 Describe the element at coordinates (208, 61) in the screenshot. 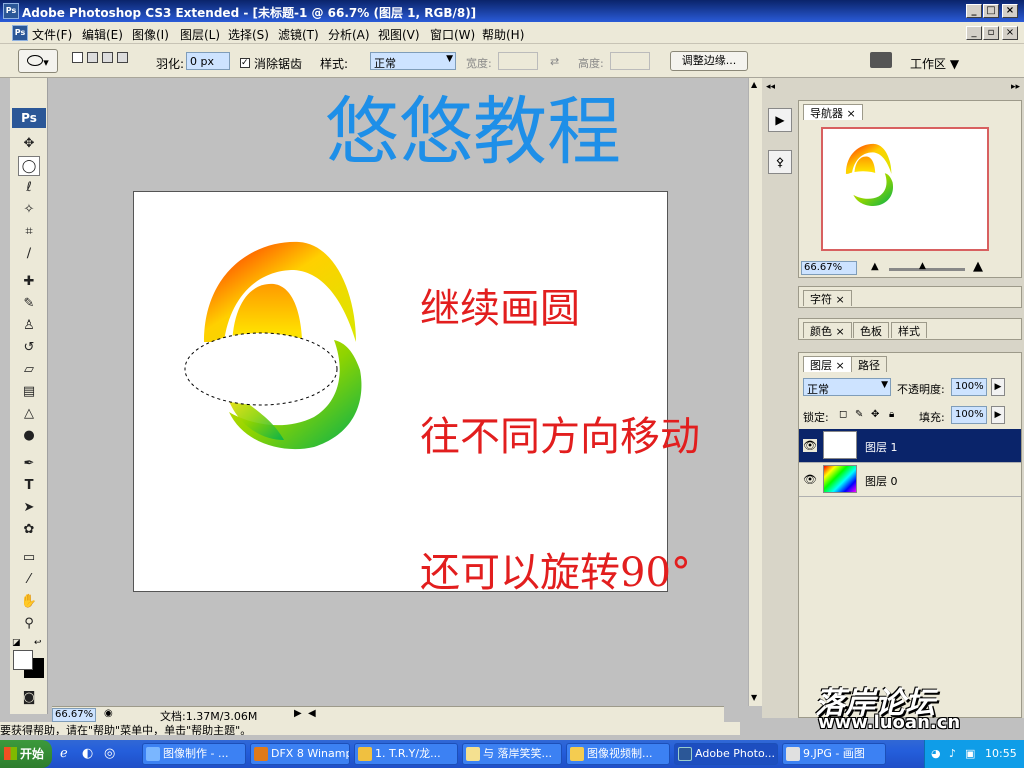

I see `feather-input: 0 px` at that location.